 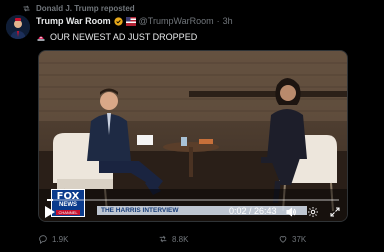 I want to click on repost-button: 8.8K, so click(x=173, y=239).